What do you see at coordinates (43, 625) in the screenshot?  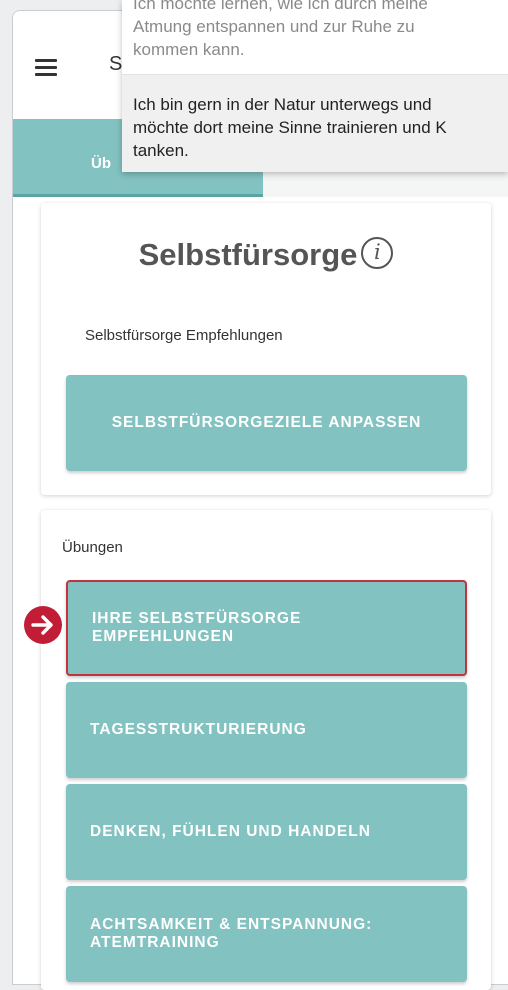 I see `arrow-right-circle-icon` at bounding box center [43, 625].